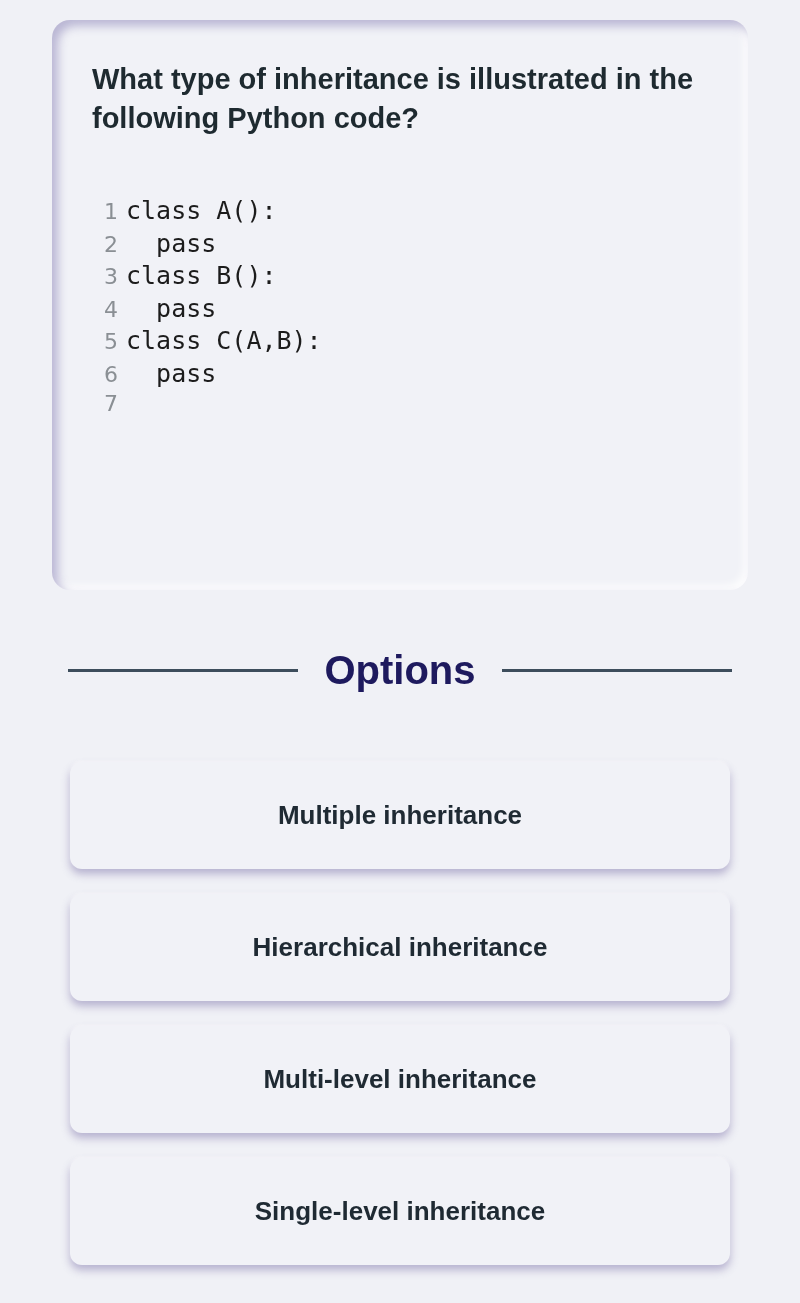 The height and width of the screenshot is (1303, 800). Describe the element at coordinates (393, 99) in the screenshot. I see `question-text: What type of inheritance is illustrated in the following Python code?` at that location.